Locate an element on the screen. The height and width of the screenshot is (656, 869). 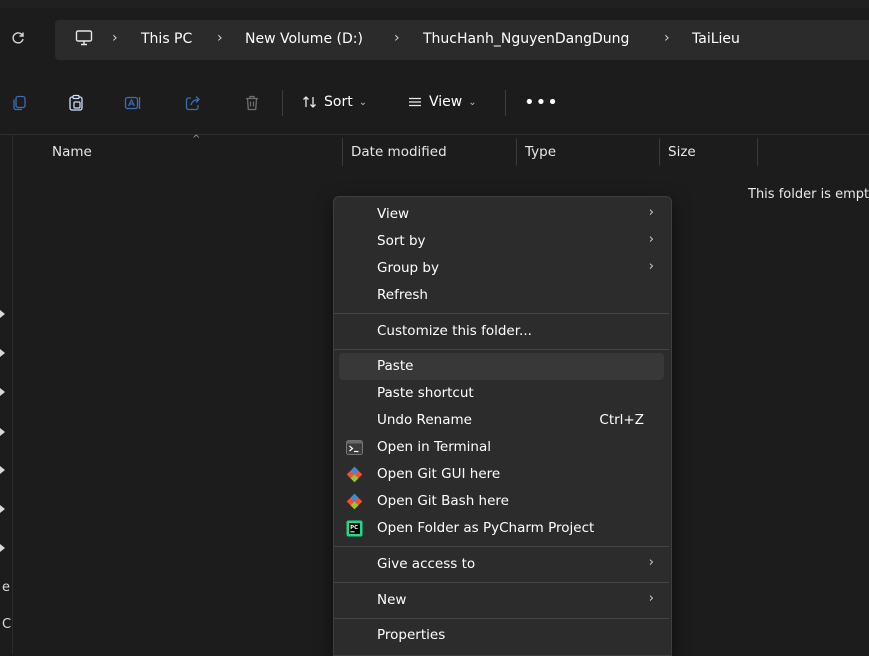
copy-icon is located at coordinates (19, 103).